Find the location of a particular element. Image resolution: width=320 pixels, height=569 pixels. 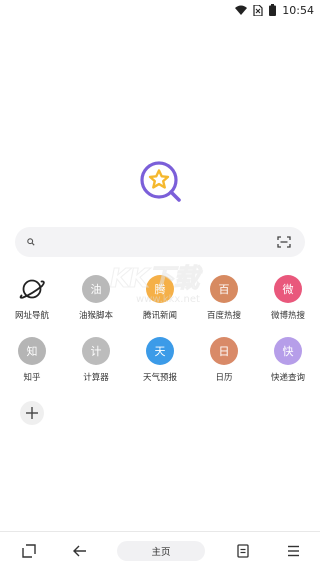

icon-glyph: 腾 is located at coordinates (160, 289).